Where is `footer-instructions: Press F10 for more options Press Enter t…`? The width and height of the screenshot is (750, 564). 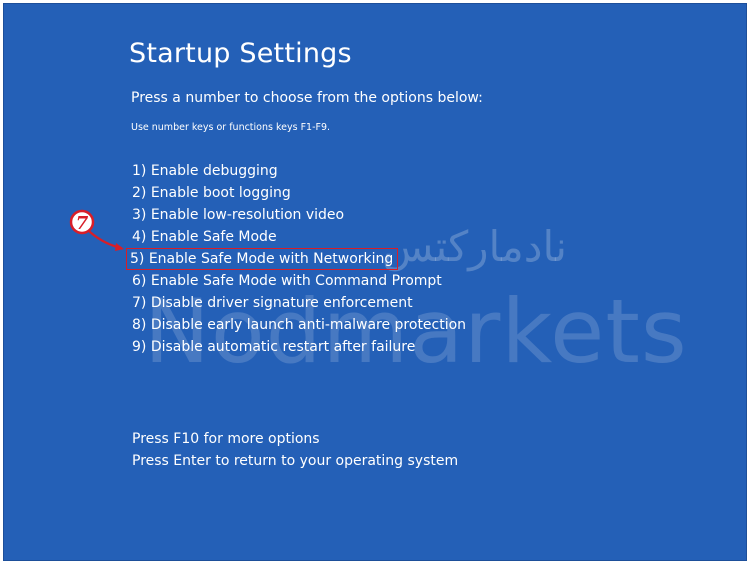
footer-instructions: Press F10 for more options Press Enter t… is located at coordinates (295, 450).